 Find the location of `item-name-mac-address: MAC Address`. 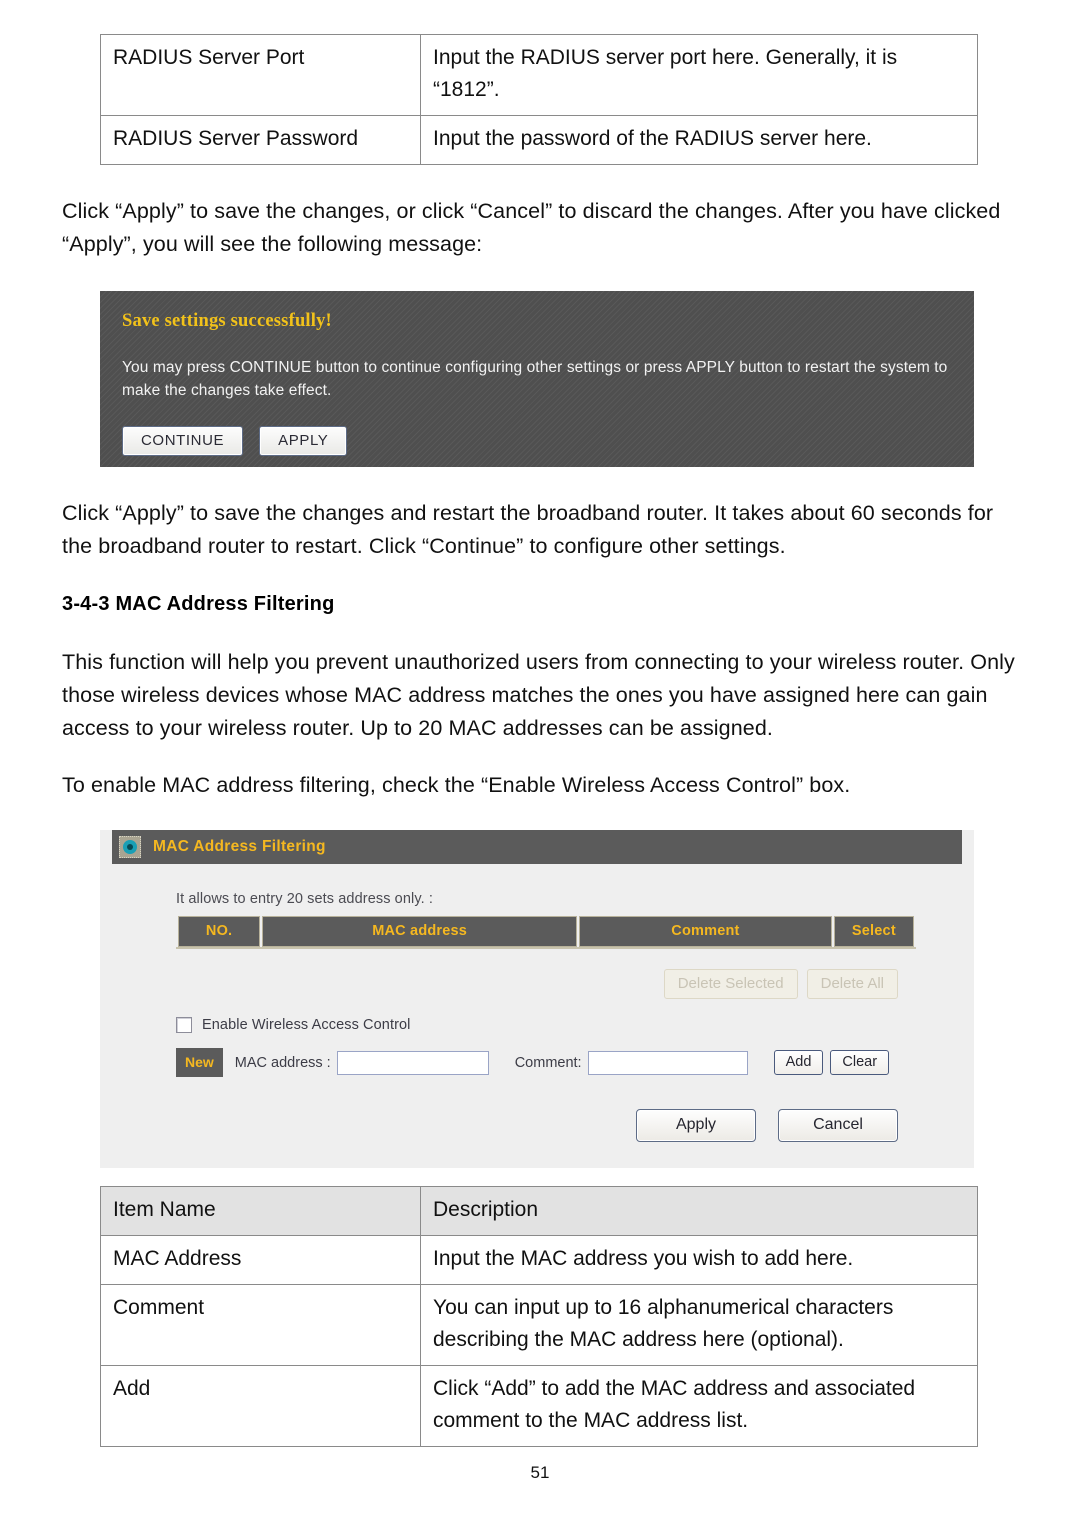

item-name-mac-address: MAC Address is located at coordinates (260, 1260).